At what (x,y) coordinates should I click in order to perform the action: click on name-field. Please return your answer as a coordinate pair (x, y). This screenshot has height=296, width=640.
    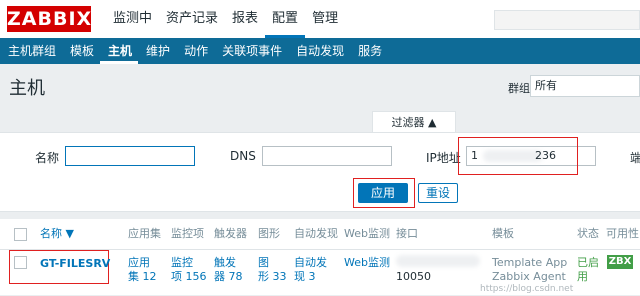
    Looking at the image, I should click on (130, 156).